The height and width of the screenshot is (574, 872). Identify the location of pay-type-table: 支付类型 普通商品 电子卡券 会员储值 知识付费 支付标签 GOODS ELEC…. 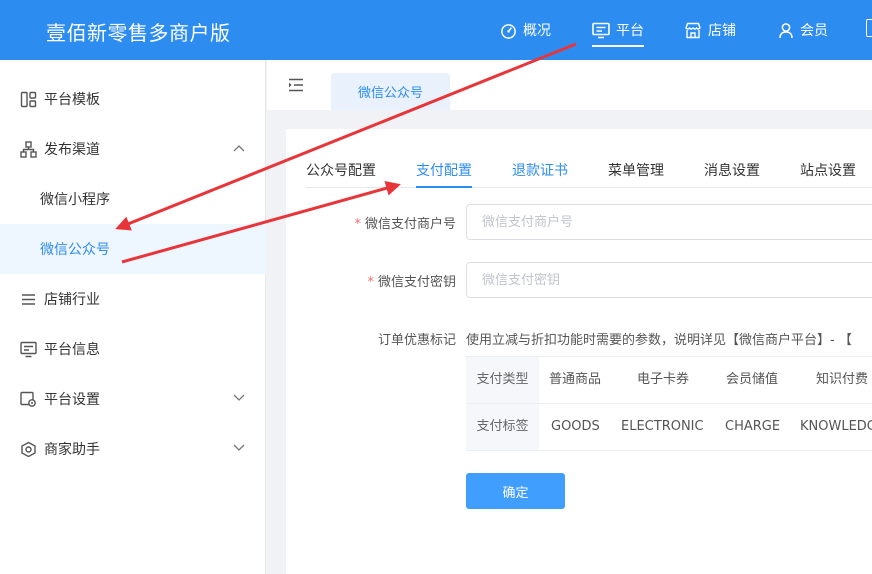
(669, 403).